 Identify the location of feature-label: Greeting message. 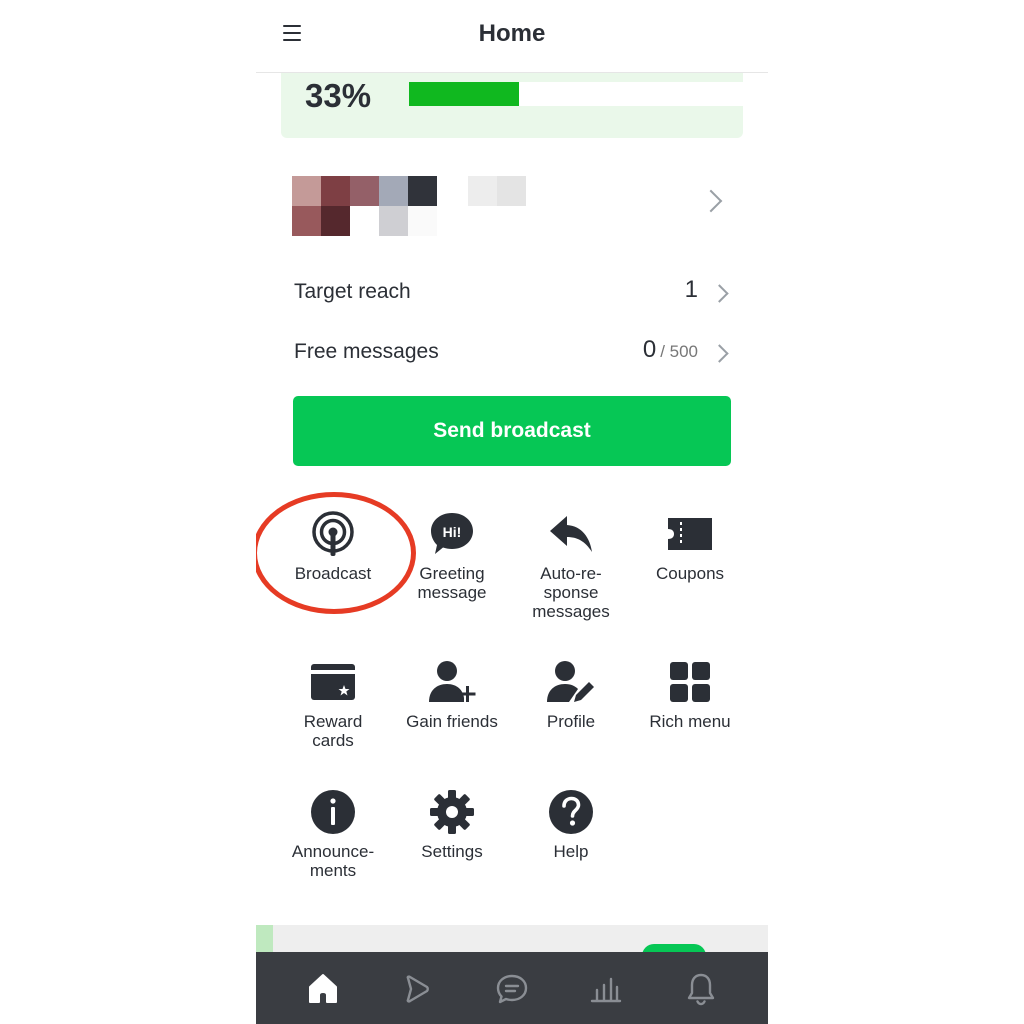
(452, 583).